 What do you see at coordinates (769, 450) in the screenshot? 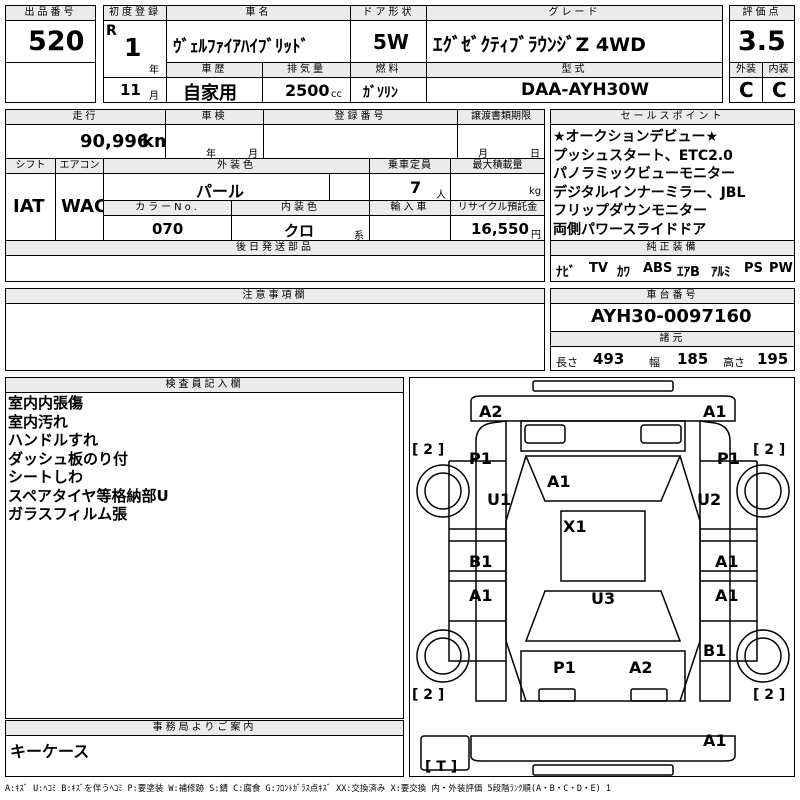
I see `tire-fr-score: [ 2 ]` at bounding box center [769, 450].